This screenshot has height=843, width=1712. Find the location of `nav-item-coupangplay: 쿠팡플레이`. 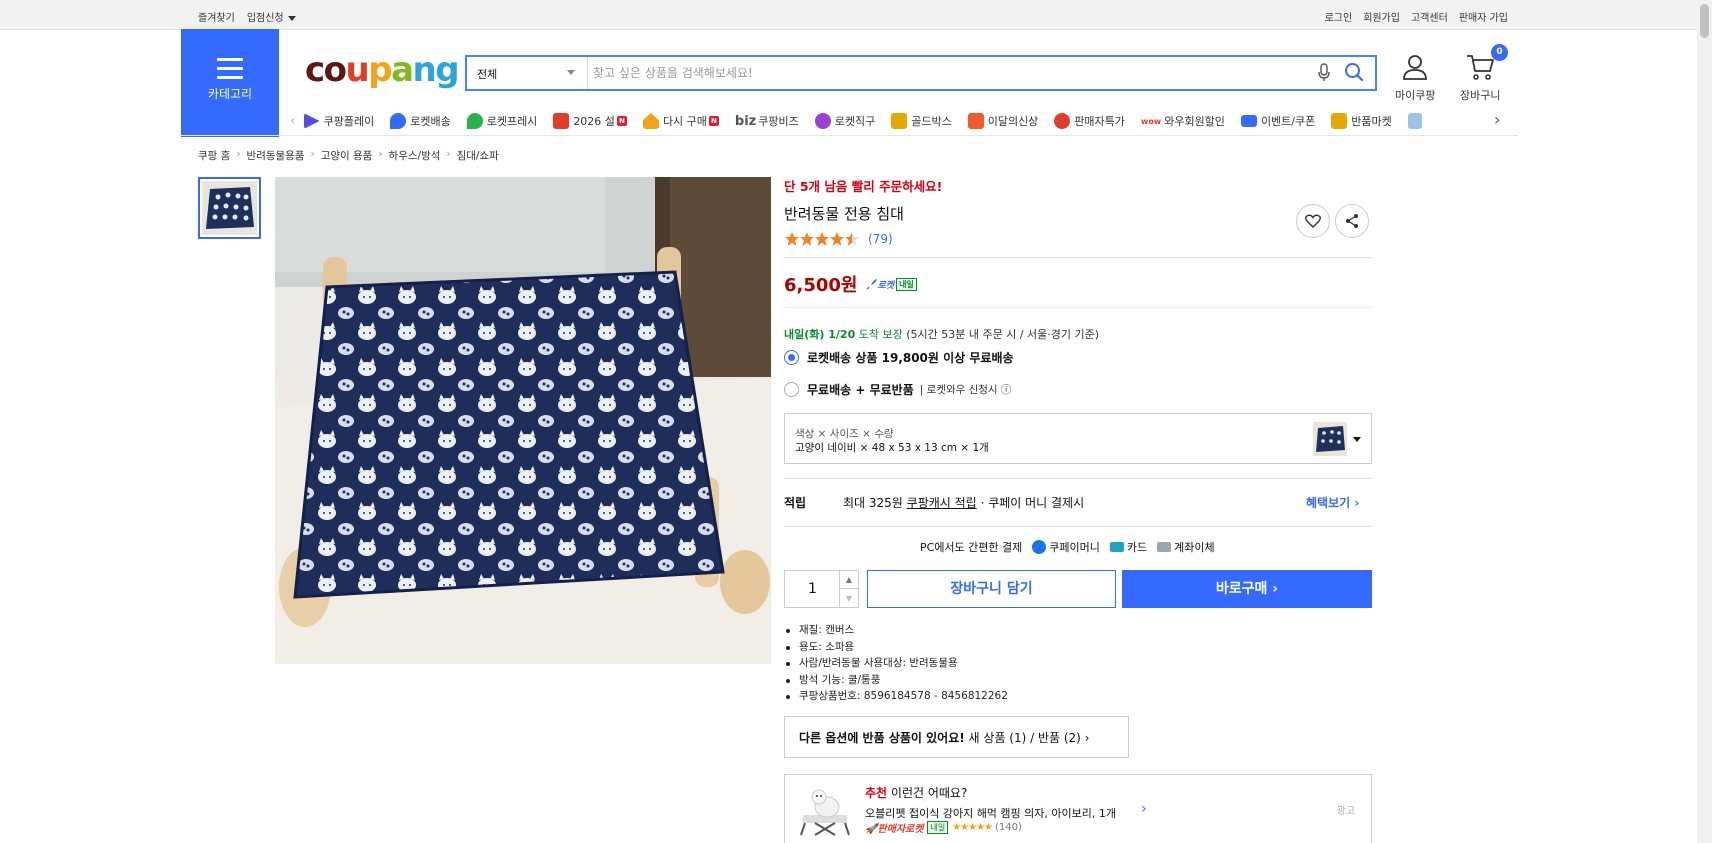

nav-item-coupangplay: 쿠팡플레이 is located at coordinates (339, 121).